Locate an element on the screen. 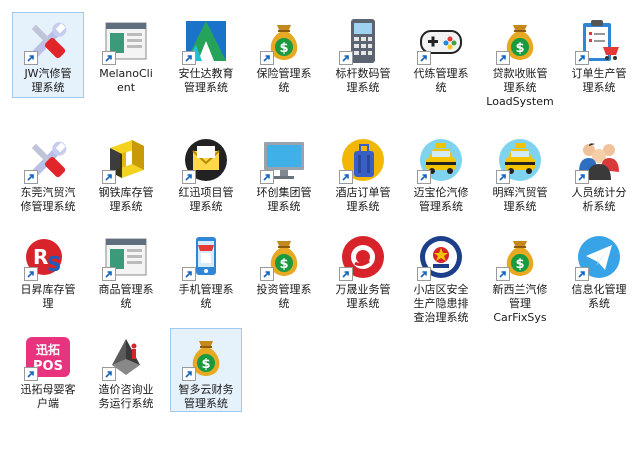  desktop-shortcut: 小店区安全 生产隐患排 查治理系统 is located at coordinates (441, 277).